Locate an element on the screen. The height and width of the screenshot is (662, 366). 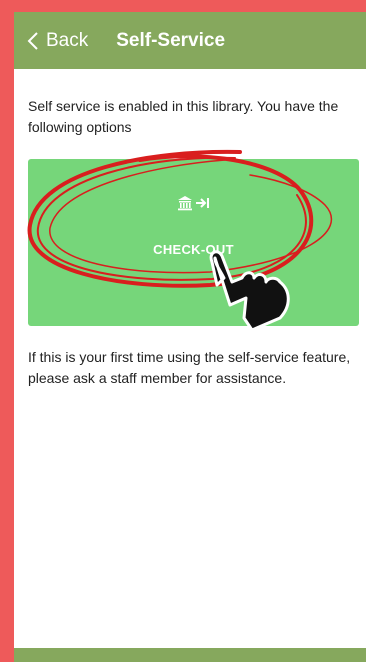
app-header: Back Self-Service is located at coordinates (190, 40).